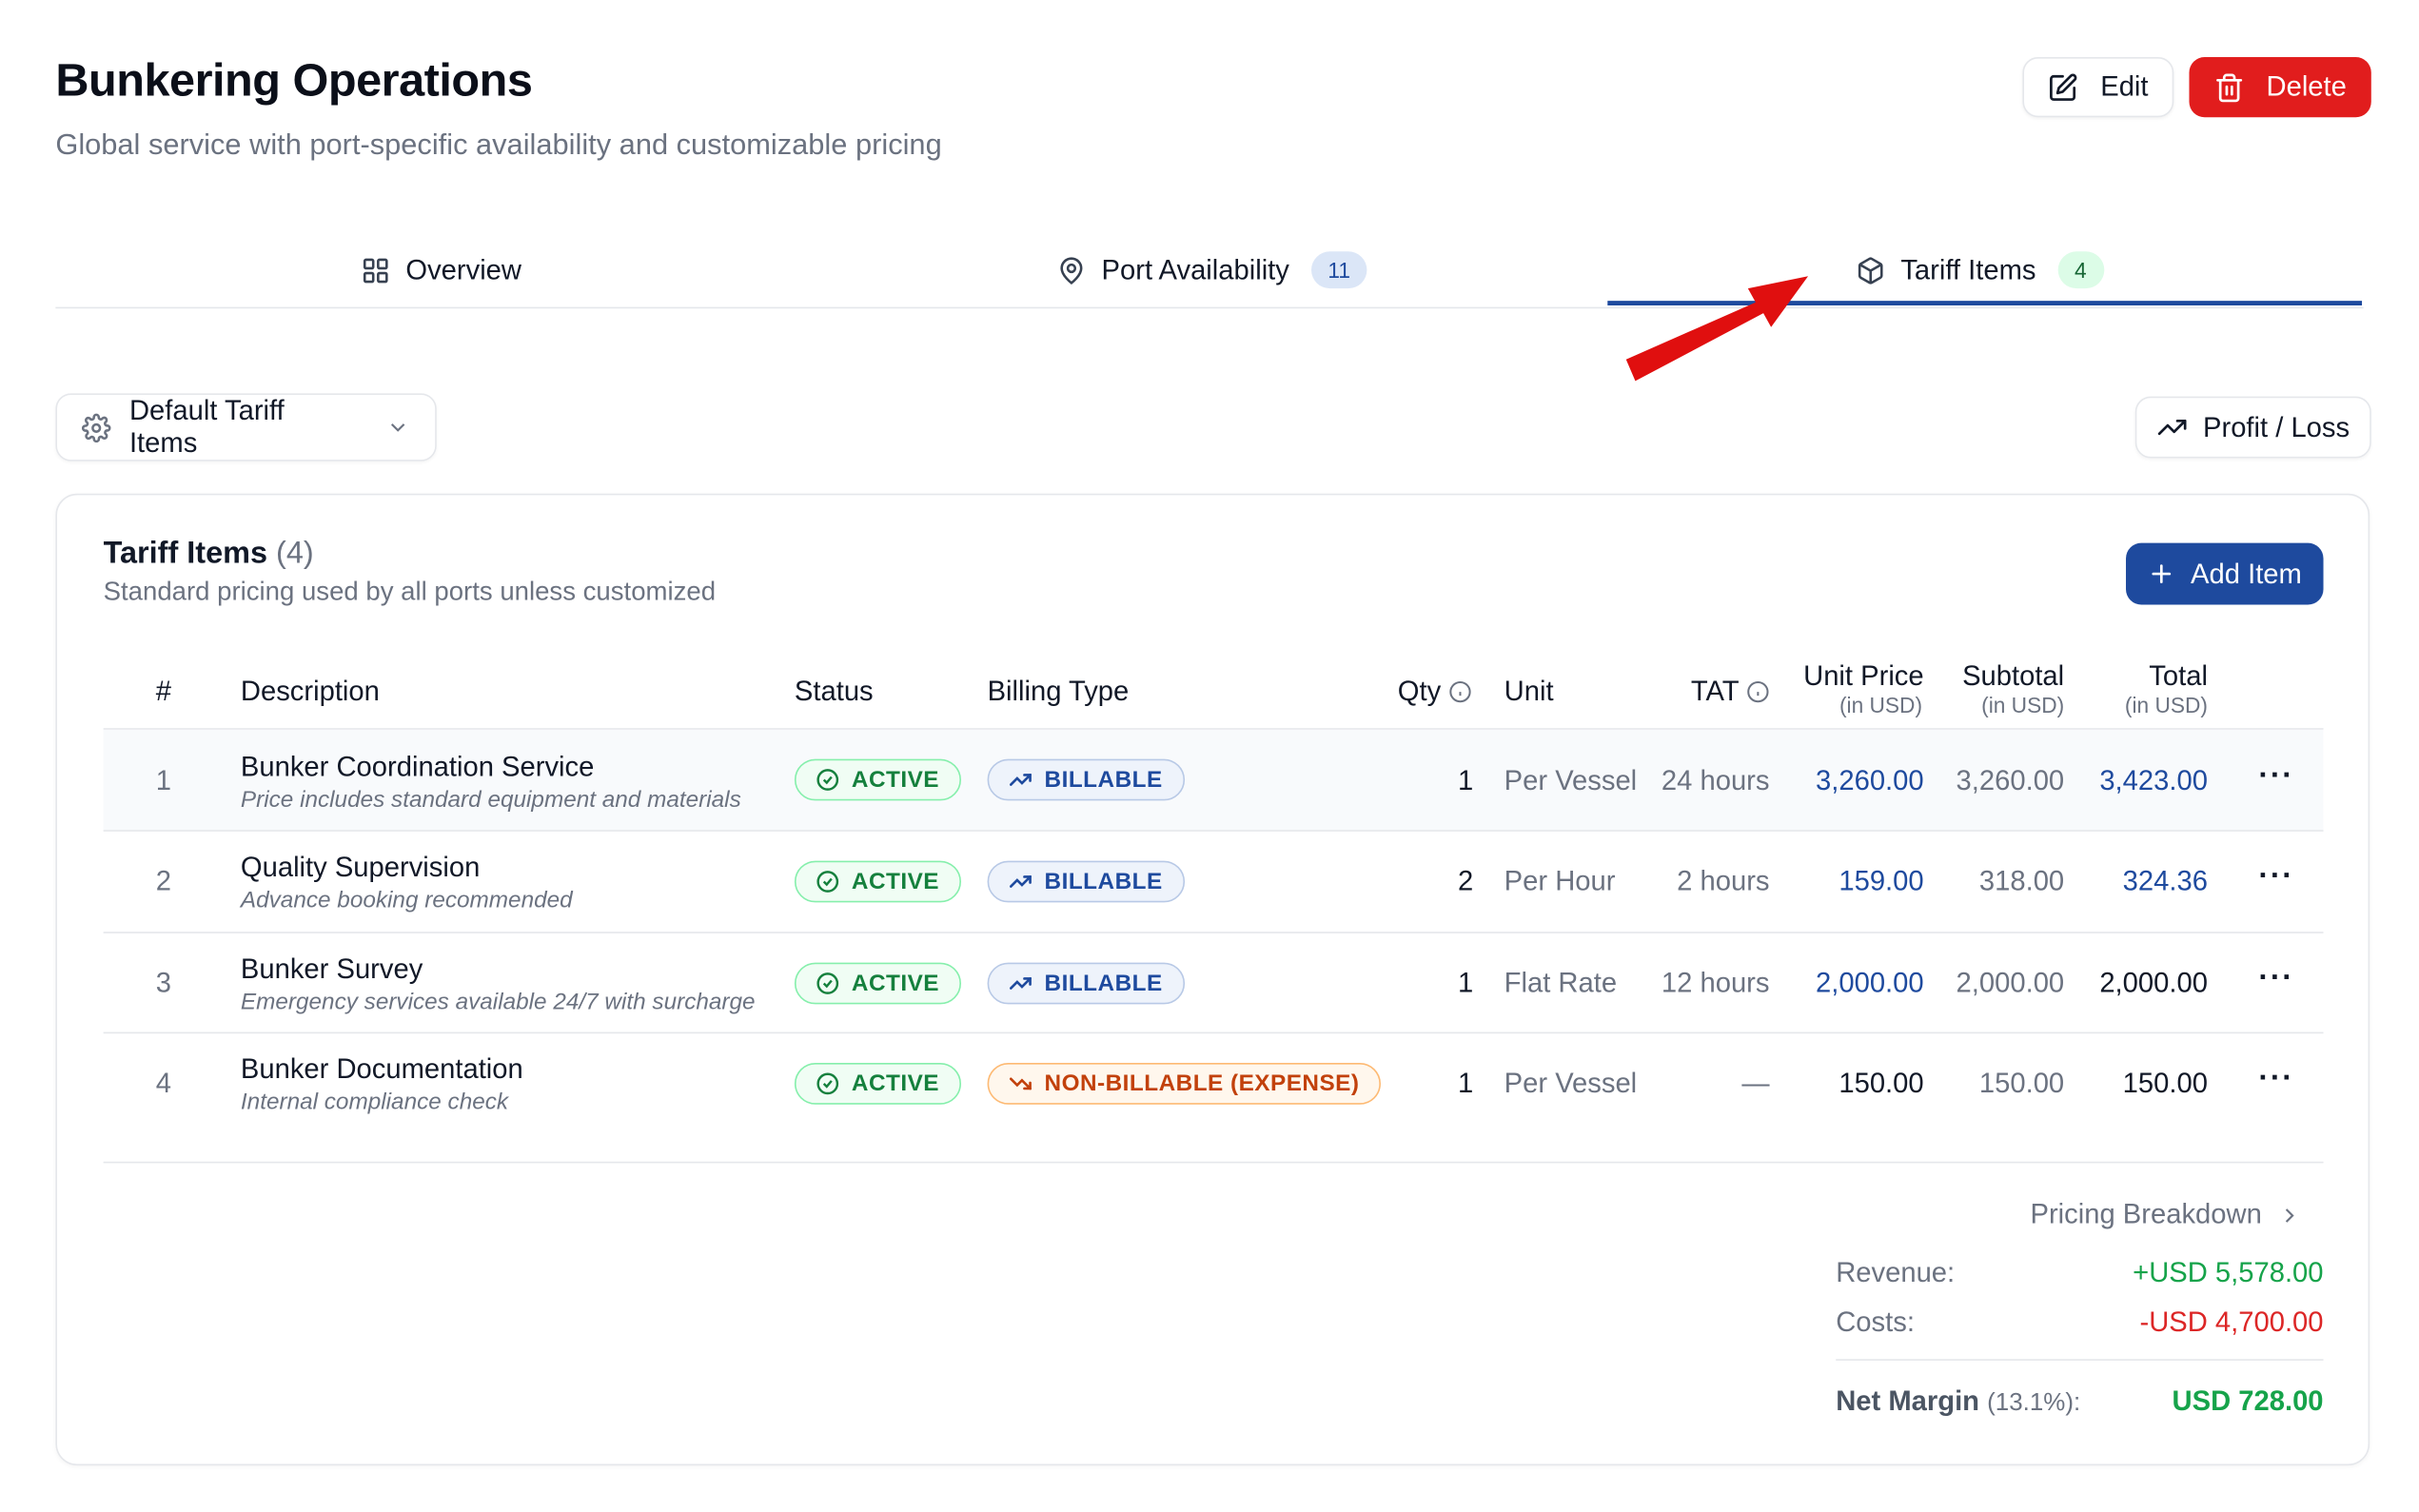  I want to click on edit-button: Edit, so click(2098, 87).